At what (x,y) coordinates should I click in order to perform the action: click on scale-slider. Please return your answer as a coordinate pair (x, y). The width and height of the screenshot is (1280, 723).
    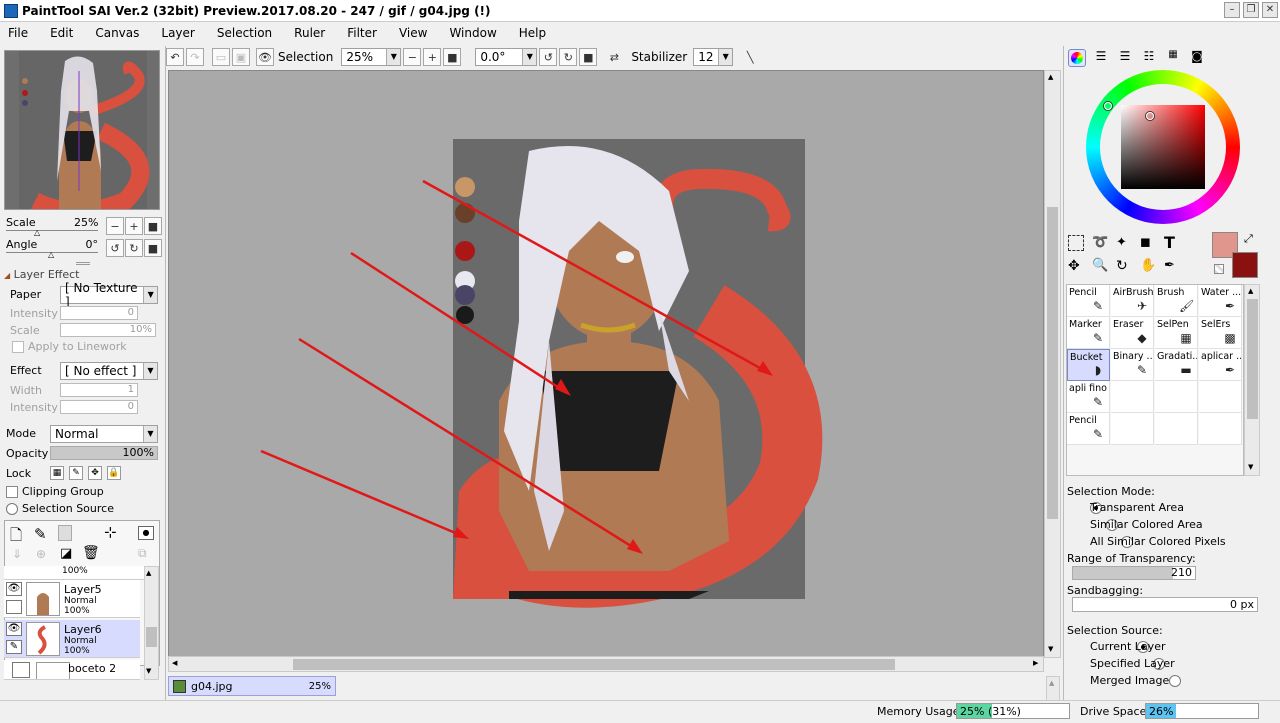
    Looking at the image, I should click on (52, 230).